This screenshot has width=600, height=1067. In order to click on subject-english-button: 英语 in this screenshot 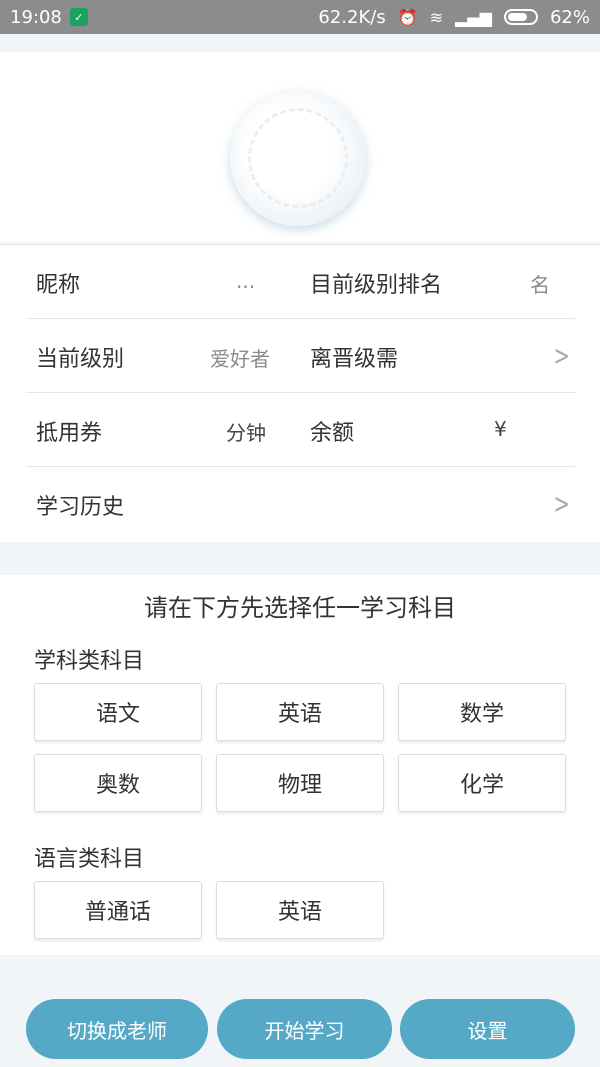, I will do `click(300, 712)`.